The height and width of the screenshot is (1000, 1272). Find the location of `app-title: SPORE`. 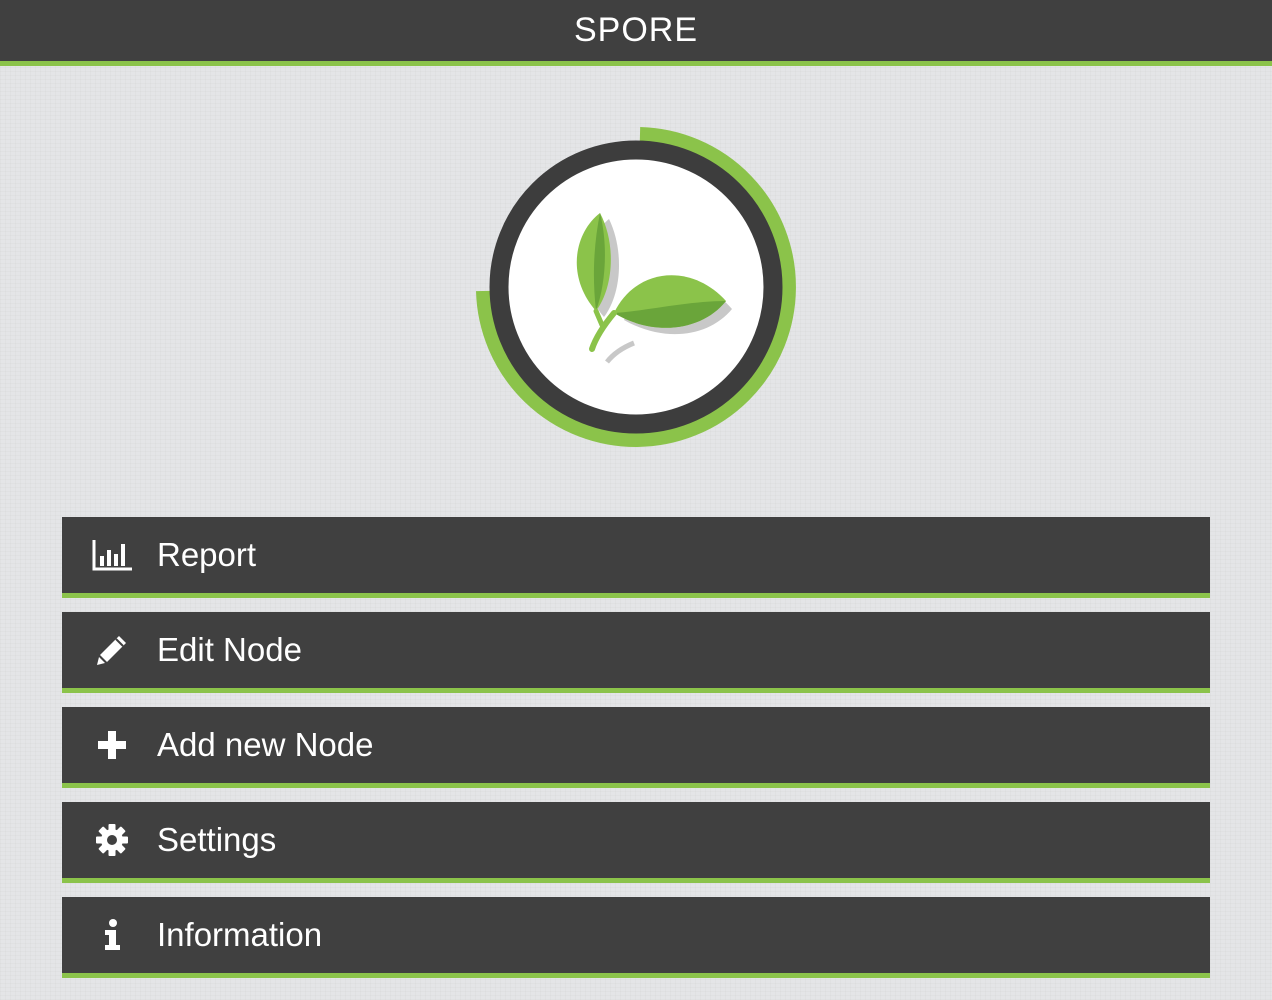

app-title: SPORE is located at coordinates (636, 30).